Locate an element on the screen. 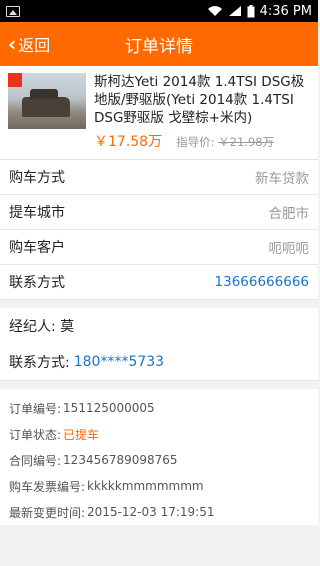 Image resolution: width=320 pixels, height=566 pixels. pickup-city-row: 提车城市 合肥市 is located at coordinates (159, 212).